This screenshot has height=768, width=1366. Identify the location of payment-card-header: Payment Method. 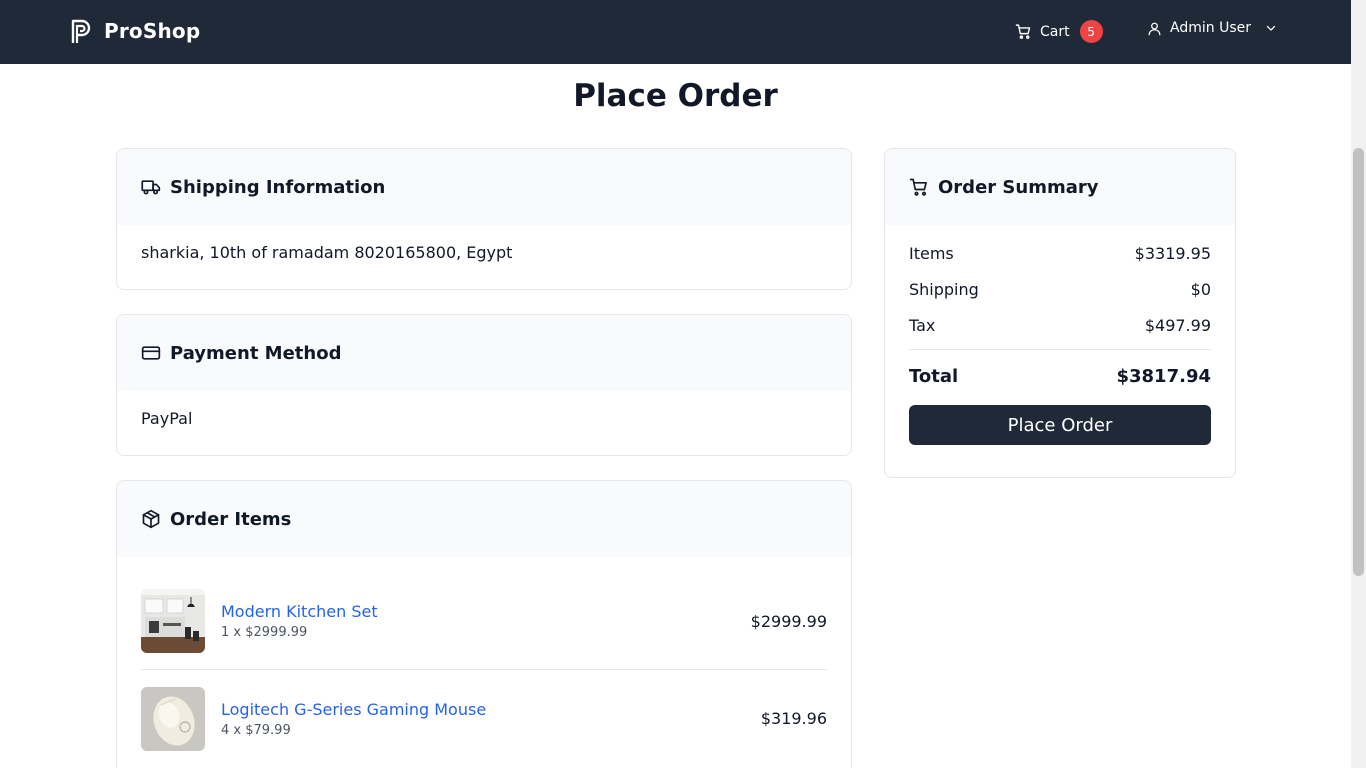
(484, 353).